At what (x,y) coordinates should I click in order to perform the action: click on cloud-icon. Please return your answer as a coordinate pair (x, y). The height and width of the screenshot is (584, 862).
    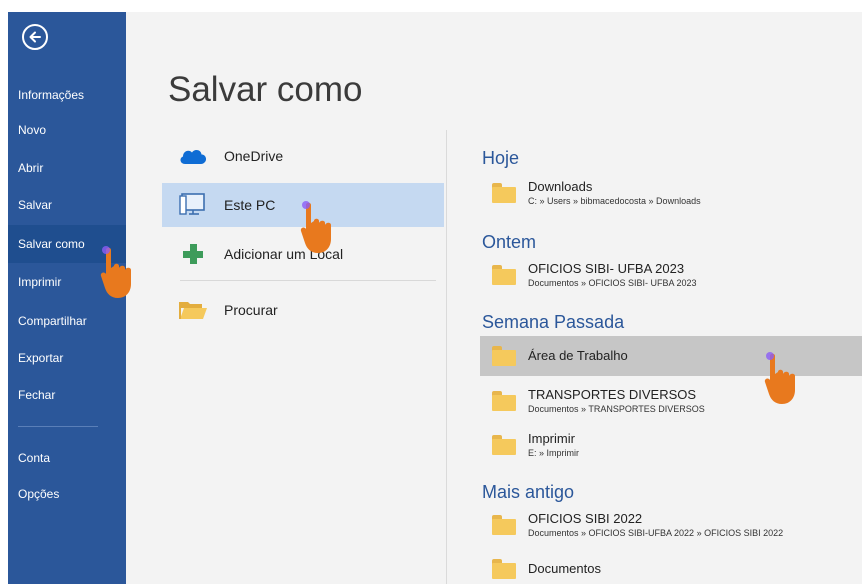
    Looking at the image, I should click on (193, 156).